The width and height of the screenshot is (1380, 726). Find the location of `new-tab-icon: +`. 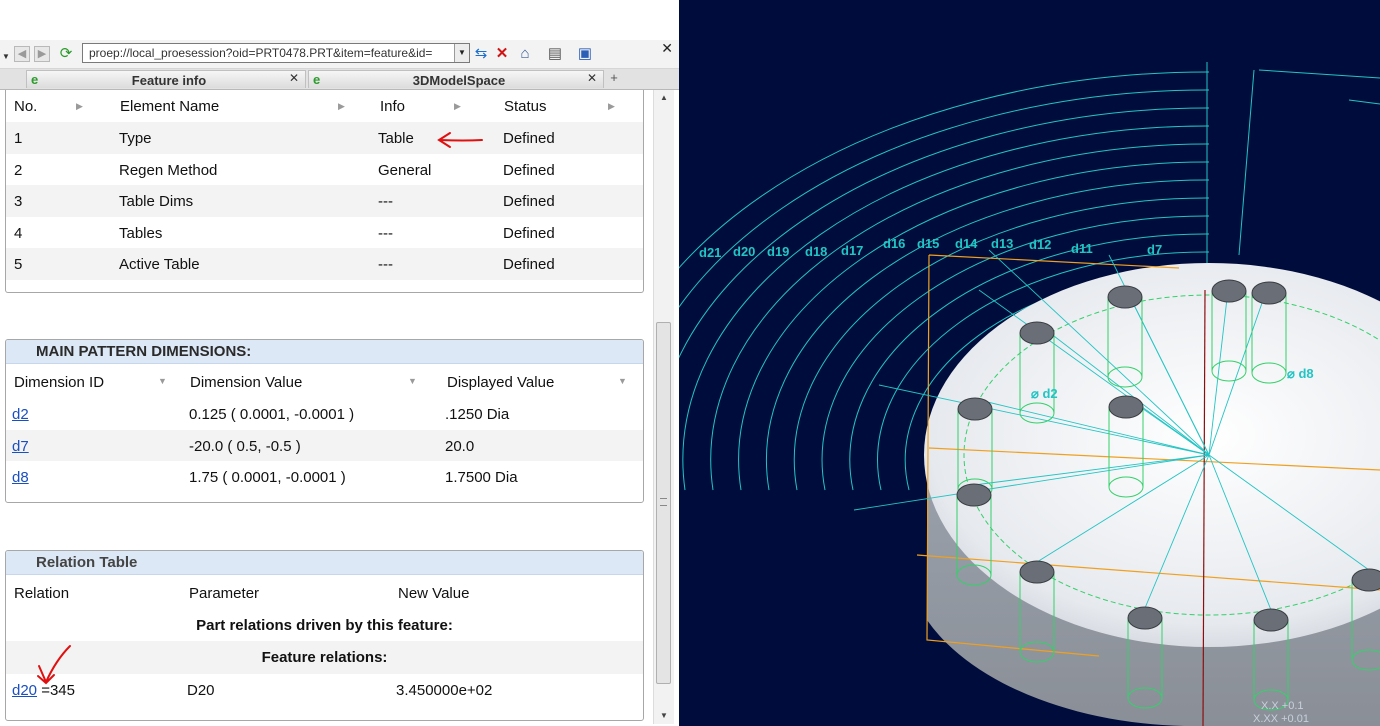

new-tab-icon: + is located at coordinates (614, 78).